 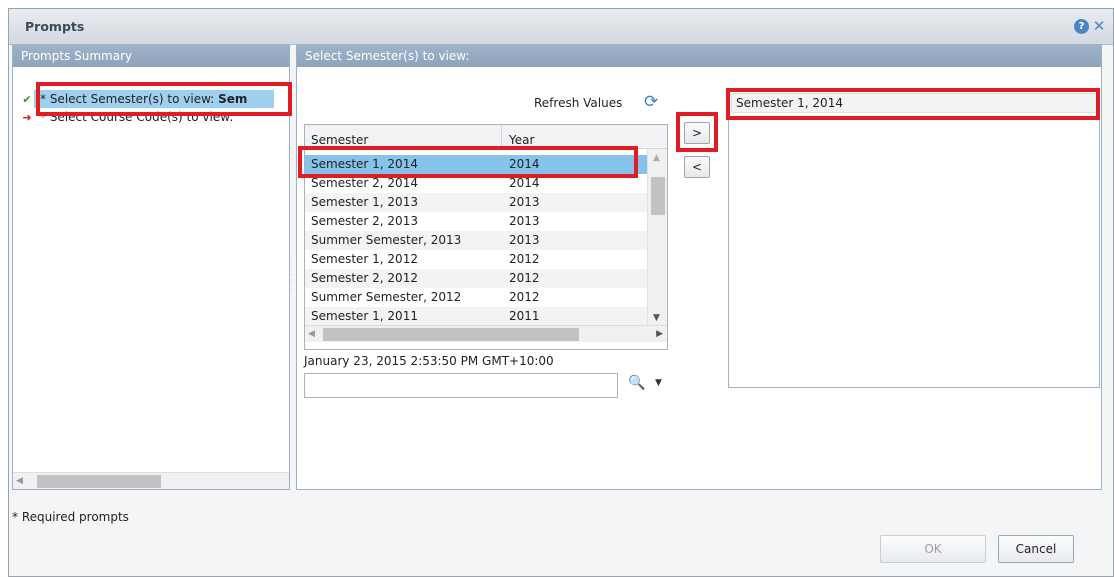 What do you see at coordinates (699, 56) in the screenshot?
I see `prompt-values-header: Select Semester(s) to view:` at bounding box center [699, 56].